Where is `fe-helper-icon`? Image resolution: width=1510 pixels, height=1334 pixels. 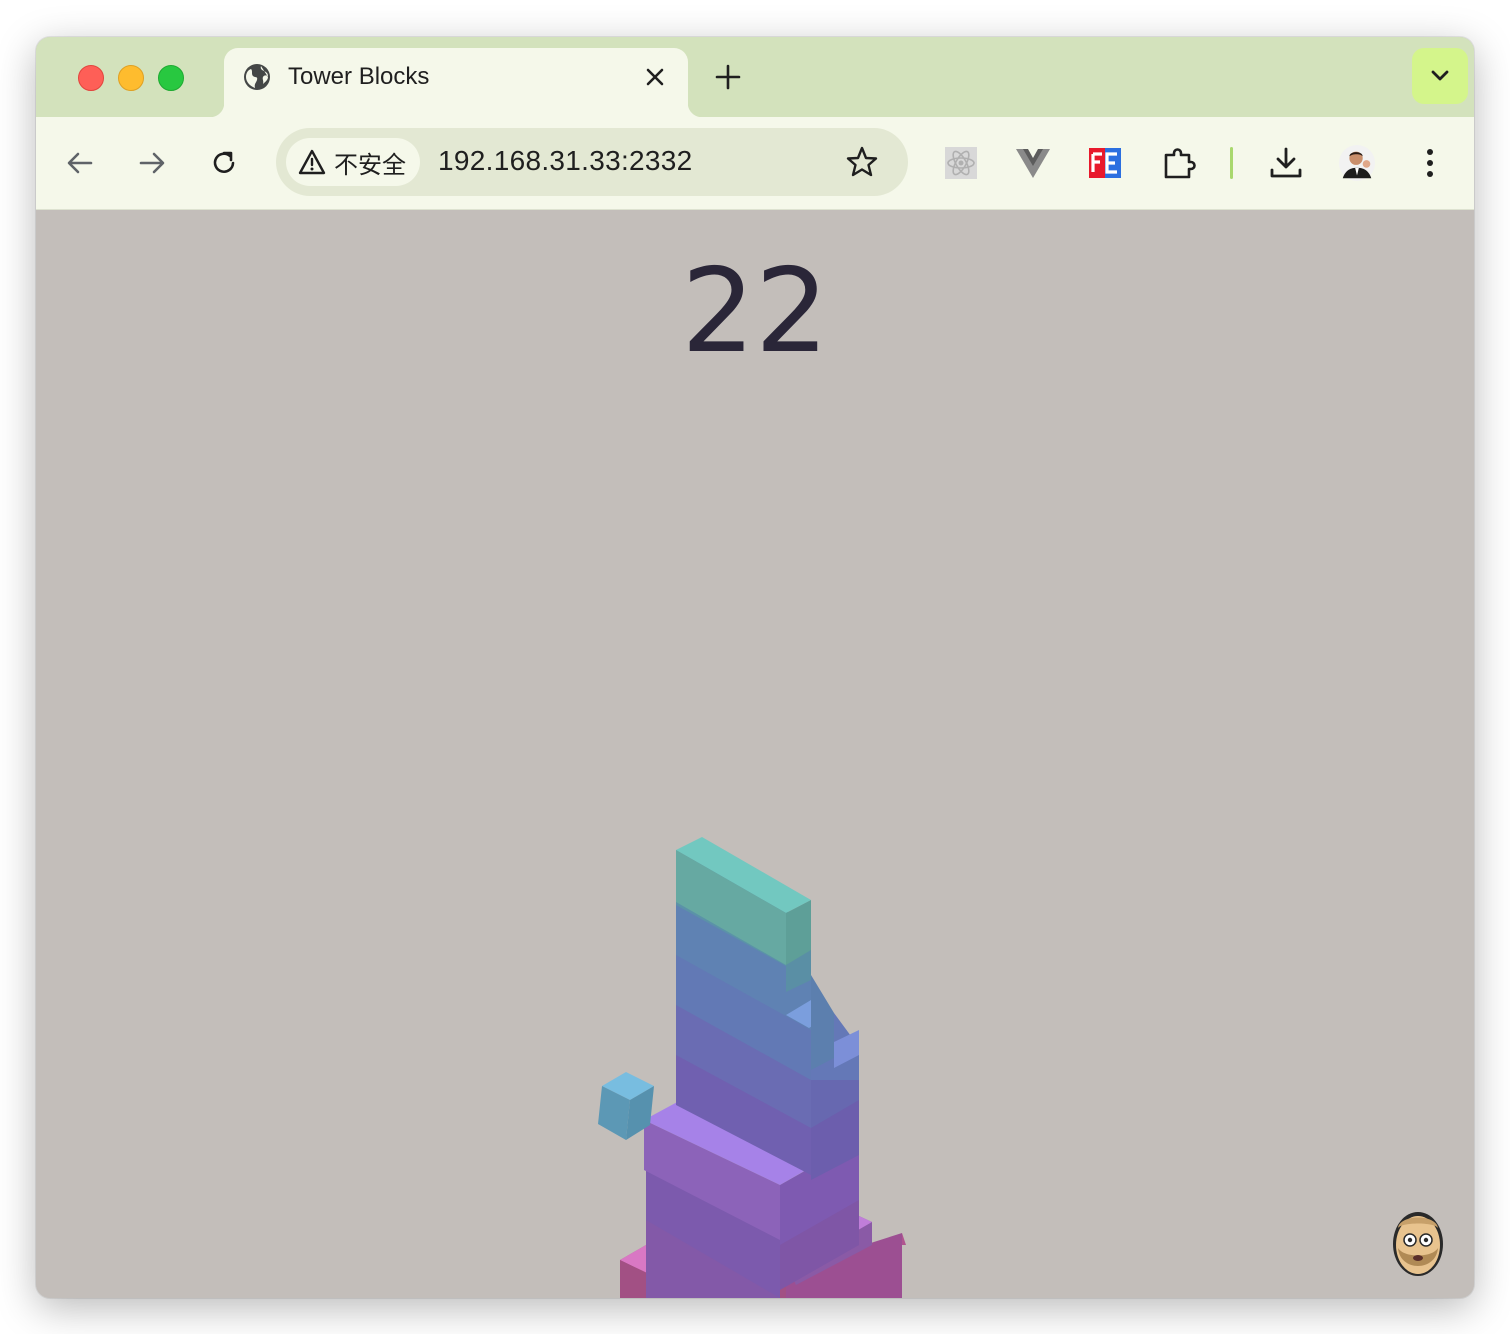
fe-helper-icon is located at coordinates (1105, 163).